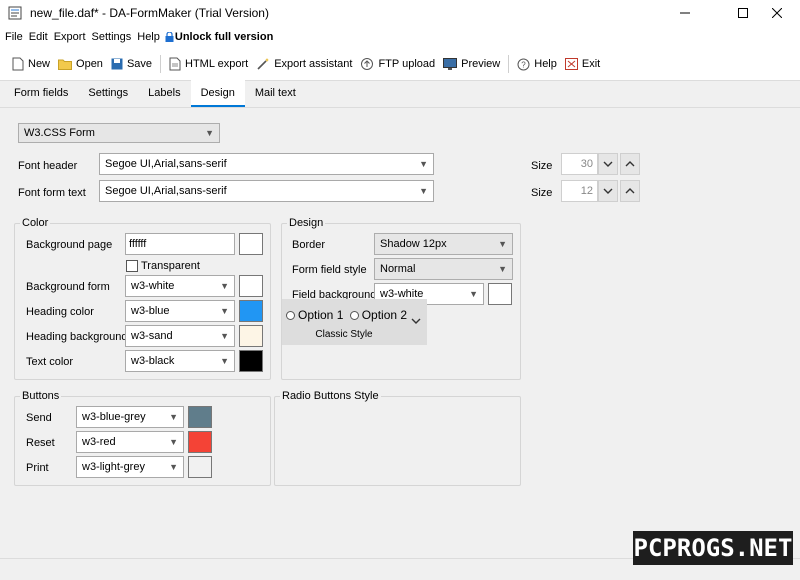  What do you see at coordinates (579, 164) in the screenshot?
I see `header-size-value: 30` at bounding box center [579, 164].